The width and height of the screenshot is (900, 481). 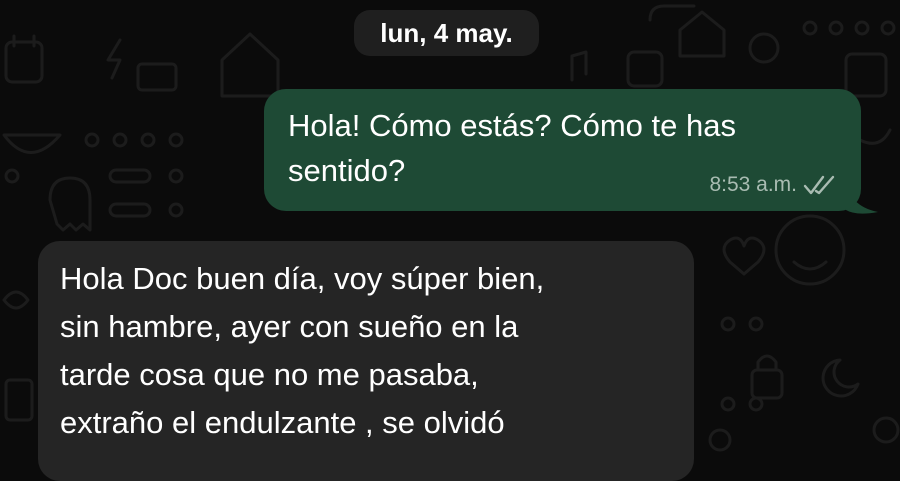 I want to click on ghost-doodle-icon, so click(x=70, y=204).